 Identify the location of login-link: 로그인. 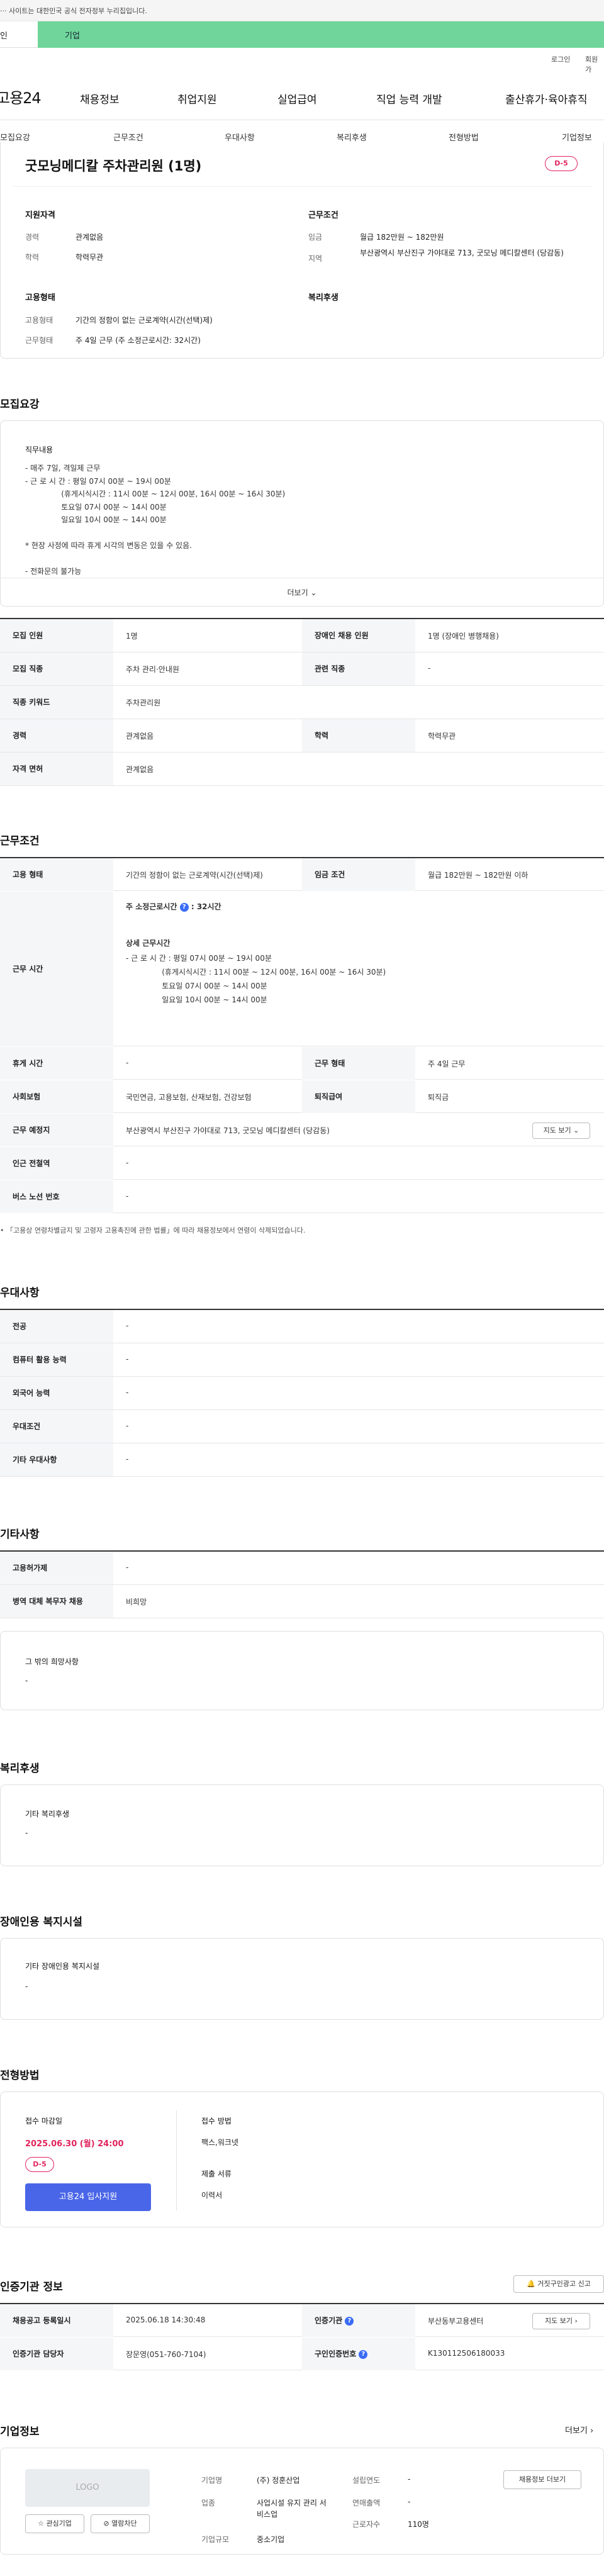
(560, 59).